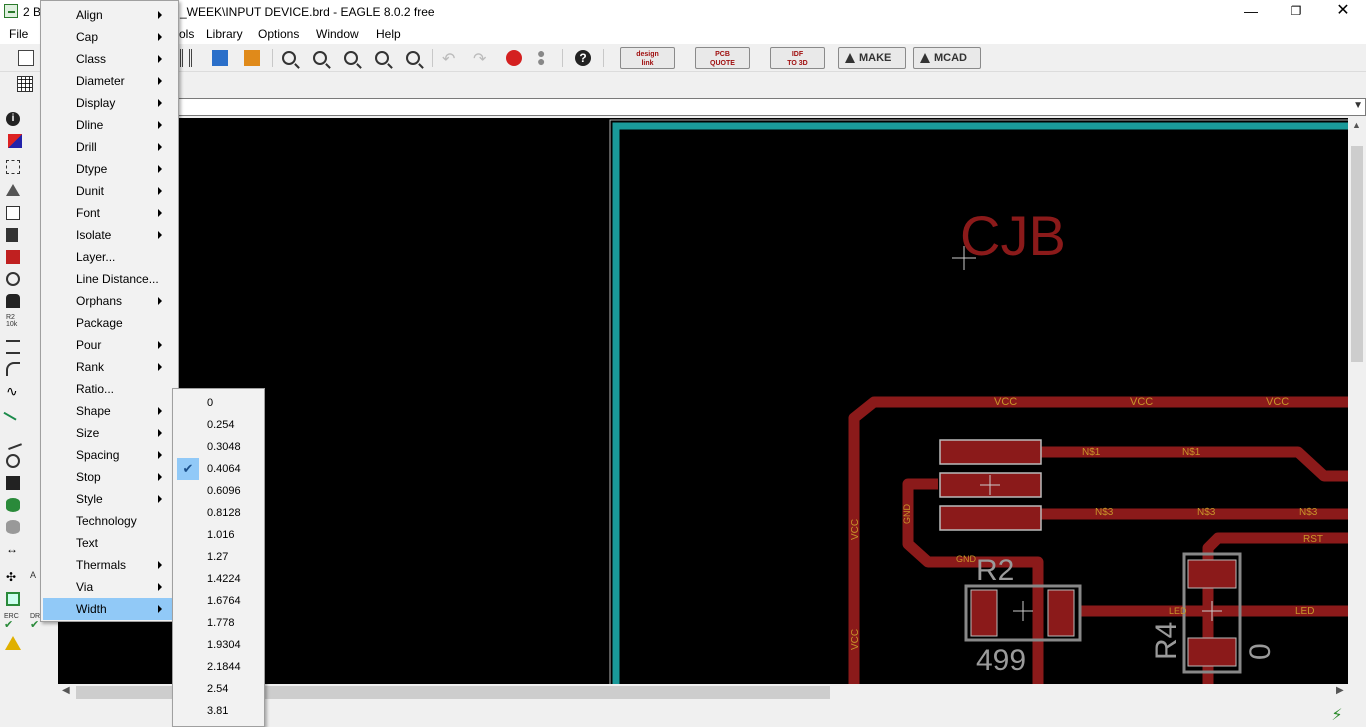  What do you see at coordinates (16, 321) in the screenshot?
I see `name-value-icon: R2 10k` at bounding box center [16, 321].